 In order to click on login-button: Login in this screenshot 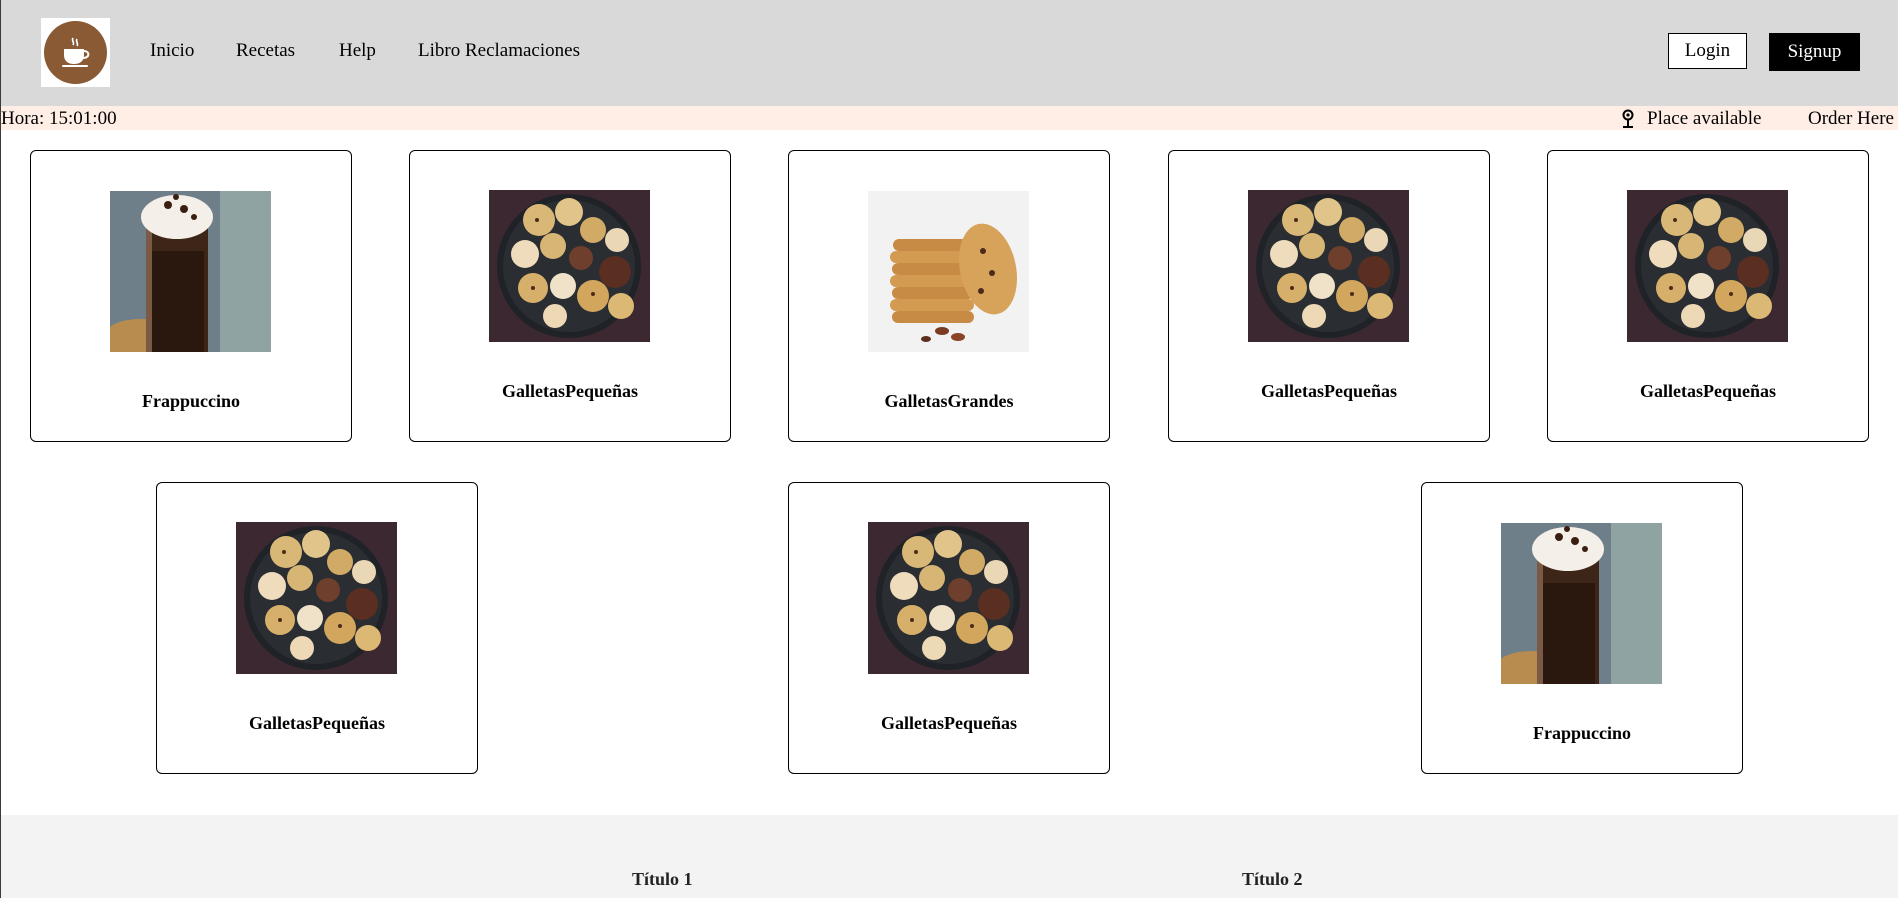, I will do `click(1707, 51)`.